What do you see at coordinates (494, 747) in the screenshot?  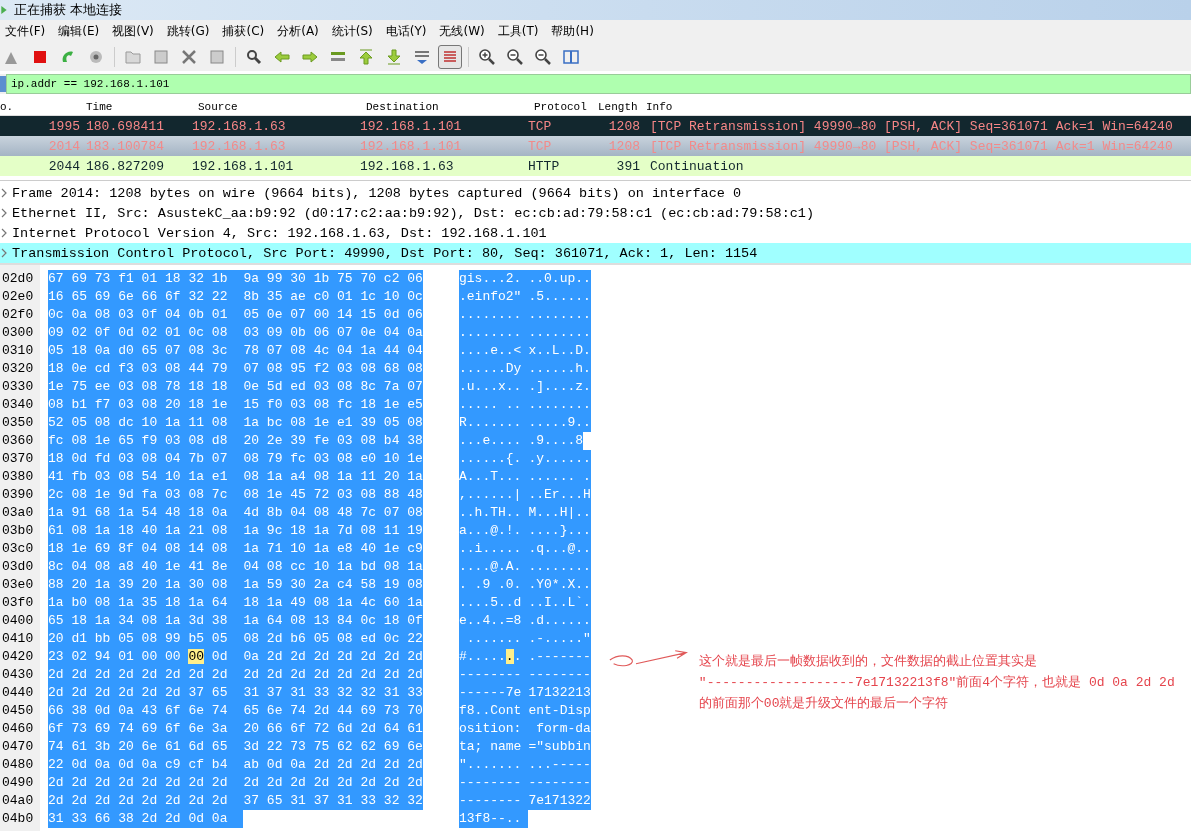 I see `ascii-text: ta; name` at bounding box center [494, 747].